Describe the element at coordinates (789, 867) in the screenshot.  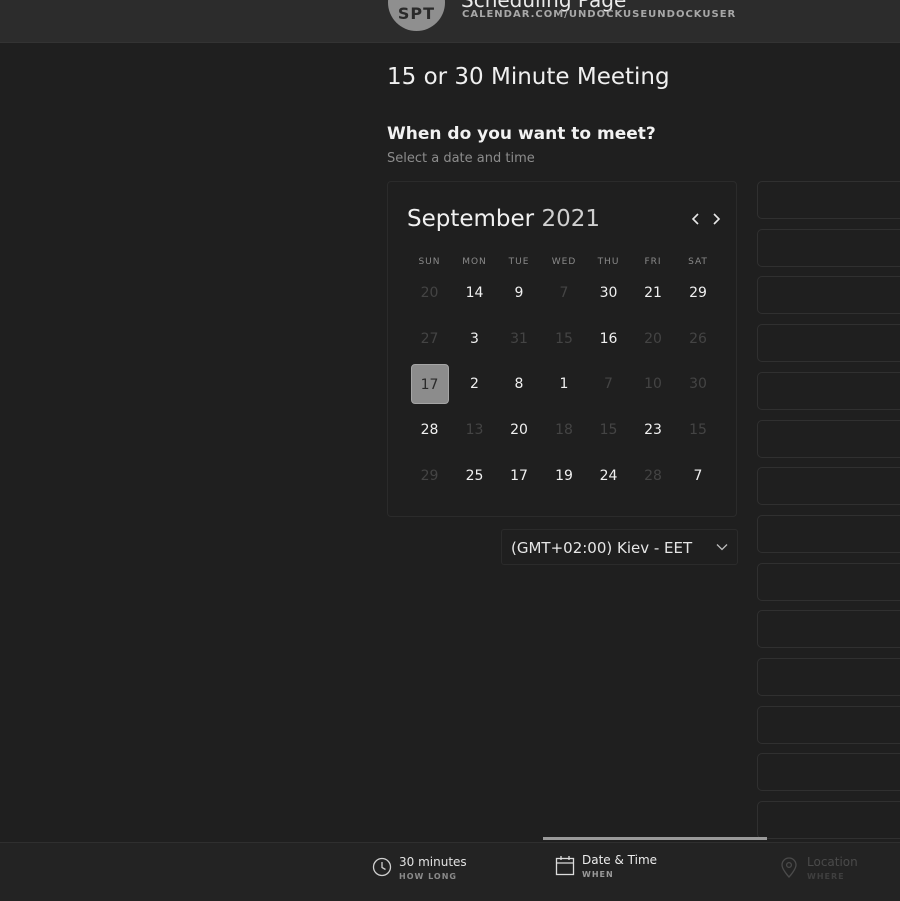
I see `location-pin-icon` at that location.